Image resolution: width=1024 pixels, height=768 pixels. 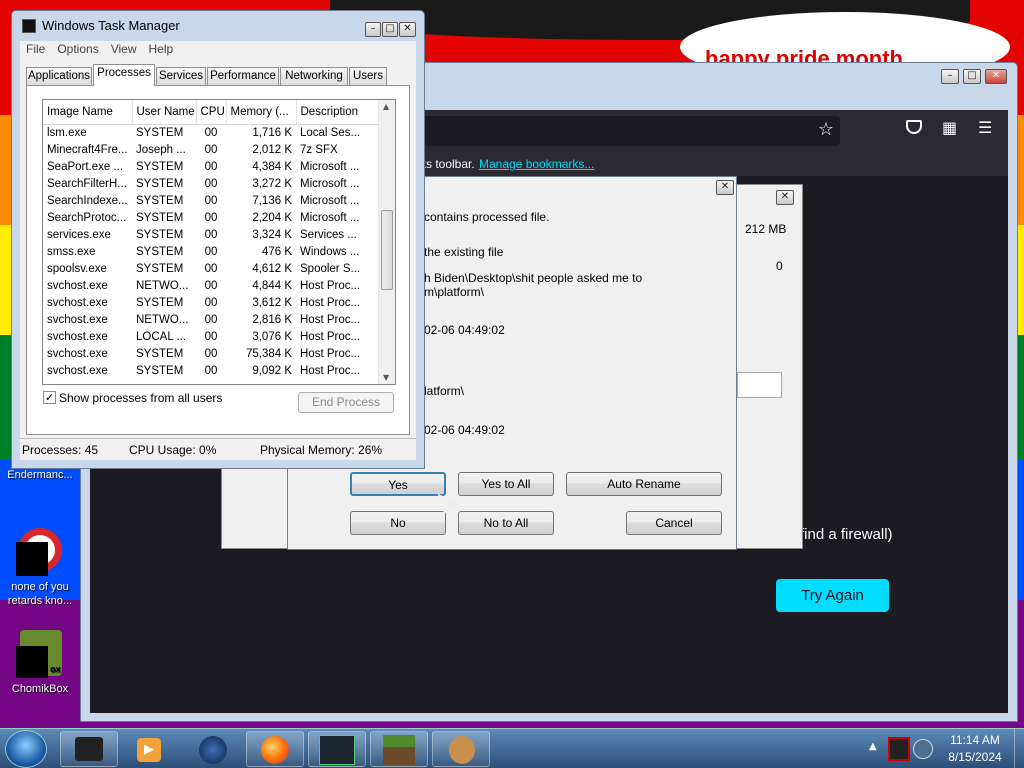 I want to click on column-header-description: Description, so click(x=338, y=112).